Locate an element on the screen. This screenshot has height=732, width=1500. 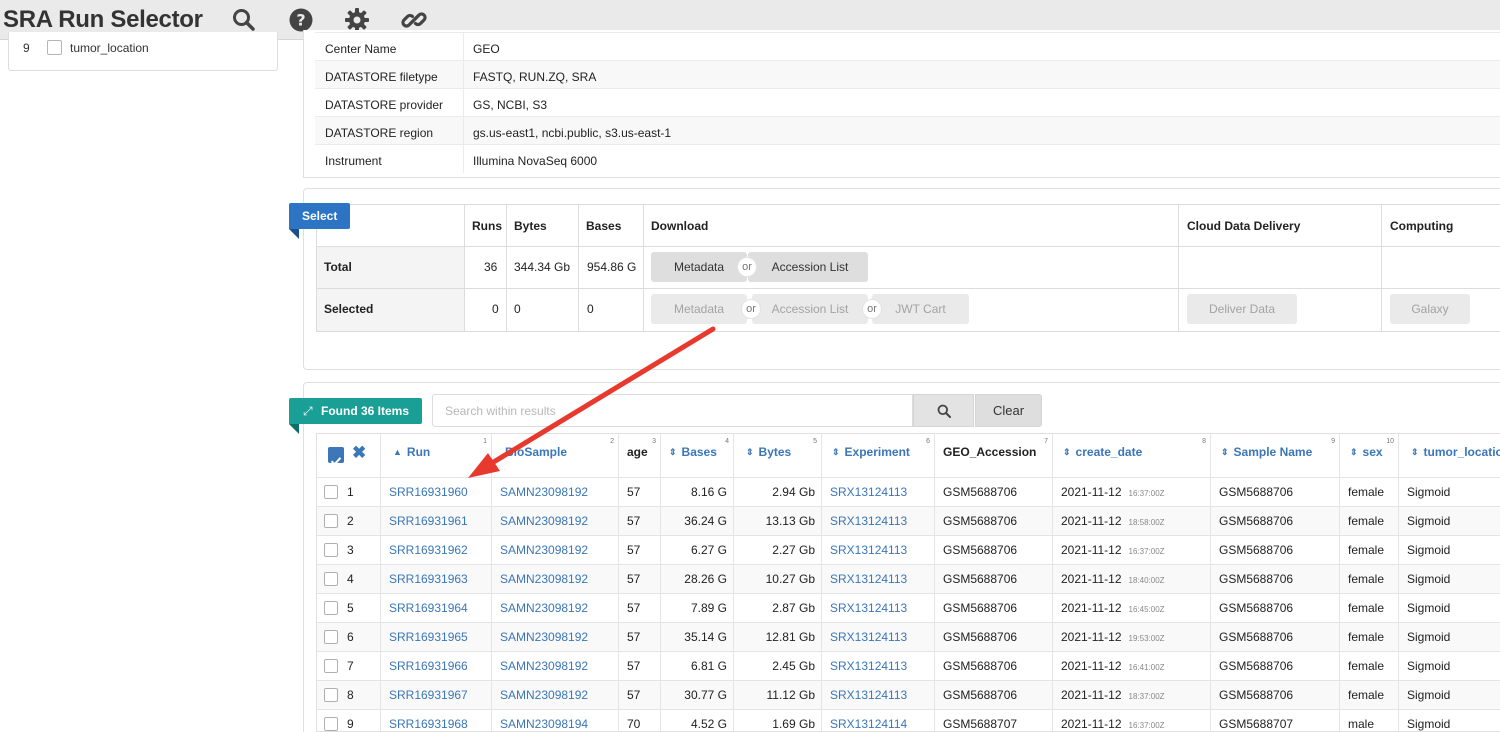
bases-cell: 30.77 G is located at coordinates (697, 695).